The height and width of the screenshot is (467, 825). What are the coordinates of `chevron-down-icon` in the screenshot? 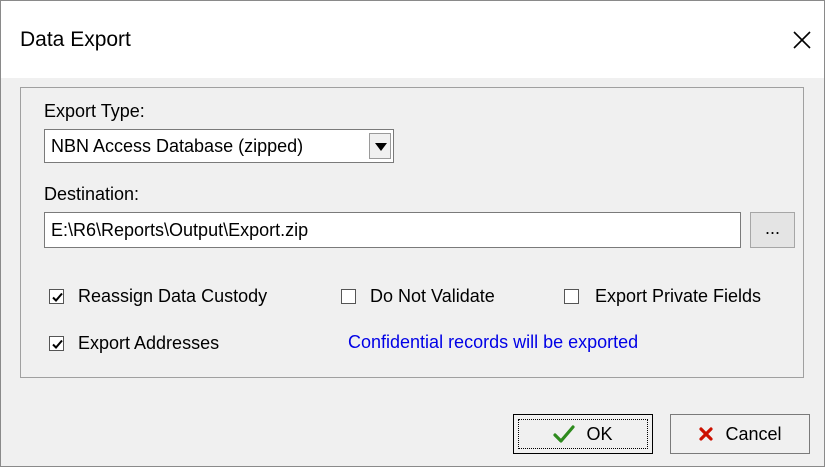 It's located at (381, 147).